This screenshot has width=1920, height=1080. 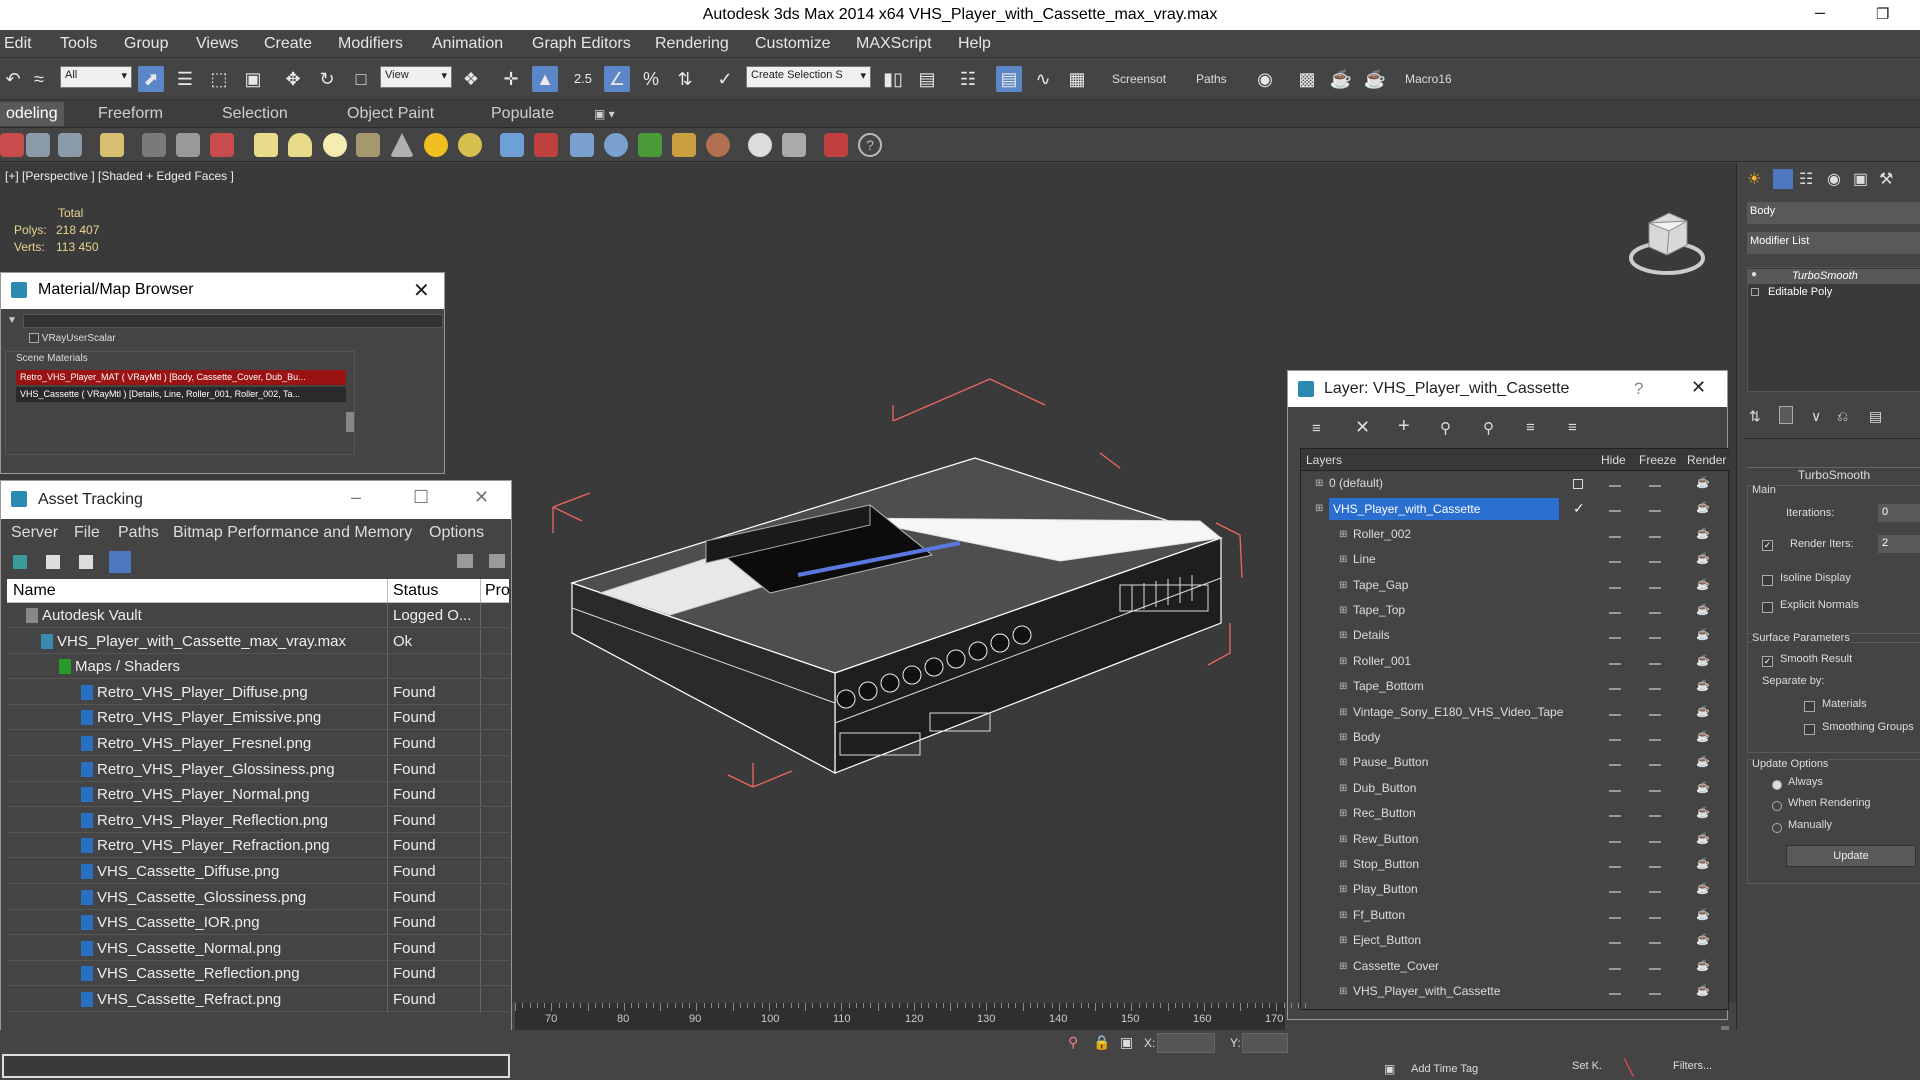 What do you see at coordinates (582, 145) in the screenshot?
I see `displacement-icon` at bounding box center [582, 145].